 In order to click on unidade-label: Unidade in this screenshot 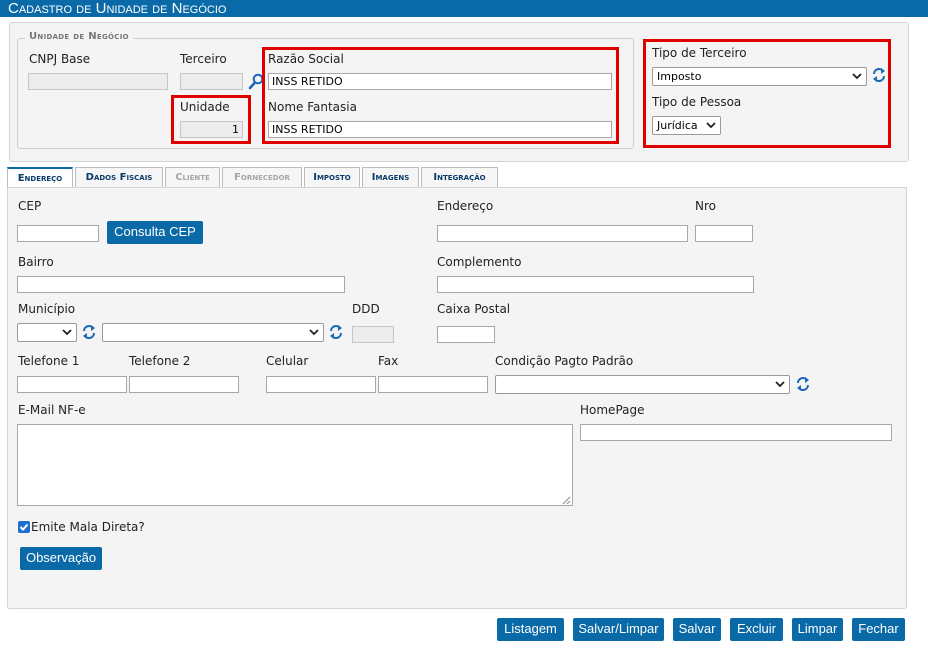, I will do `click(205, 107)`.